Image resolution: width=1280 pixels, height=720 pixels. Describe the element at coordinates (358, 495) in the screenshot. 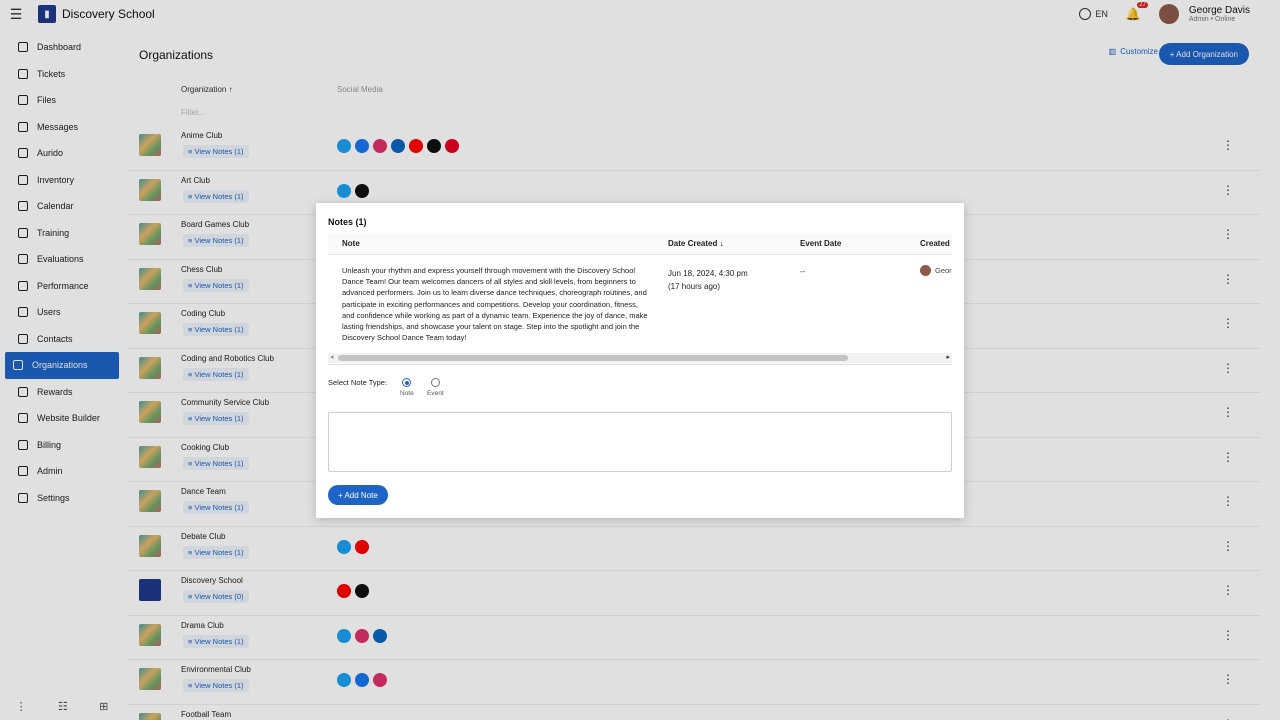

I see `add-note-button: + Add Note` at that location.